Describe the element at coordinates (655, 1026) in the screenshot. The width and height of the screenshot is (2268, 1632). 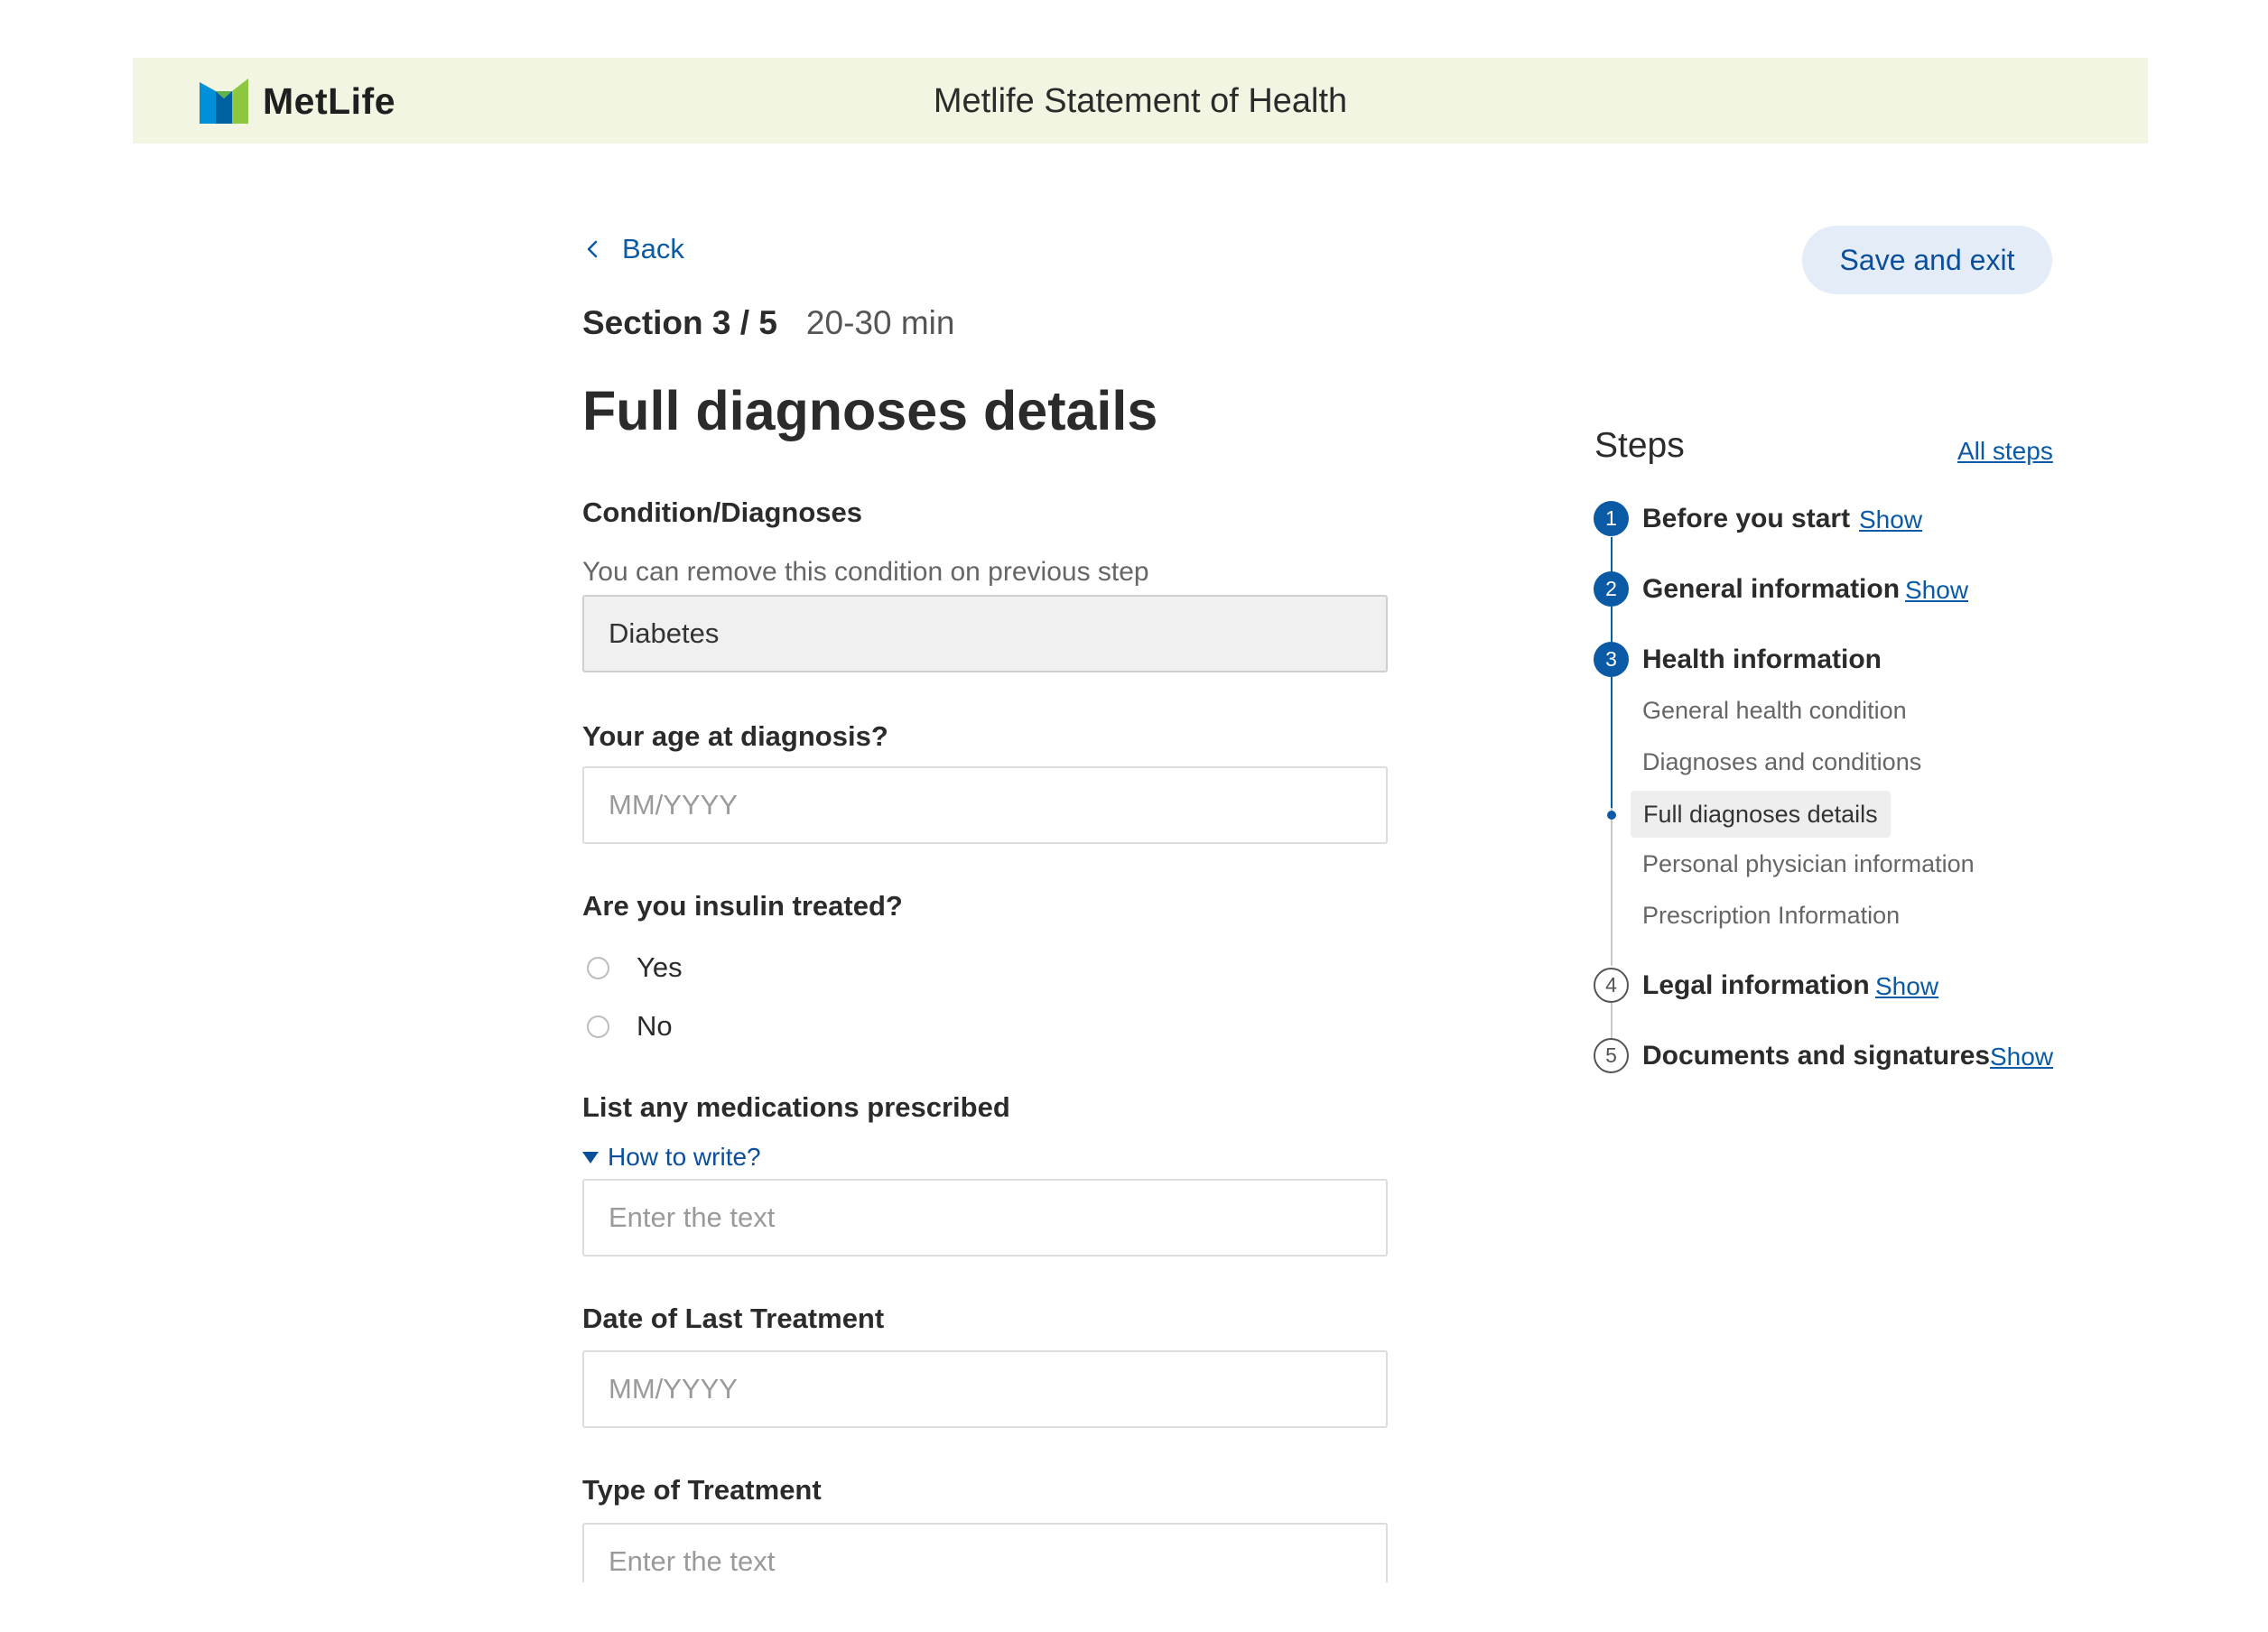
I see `radio-label: No` at that location.